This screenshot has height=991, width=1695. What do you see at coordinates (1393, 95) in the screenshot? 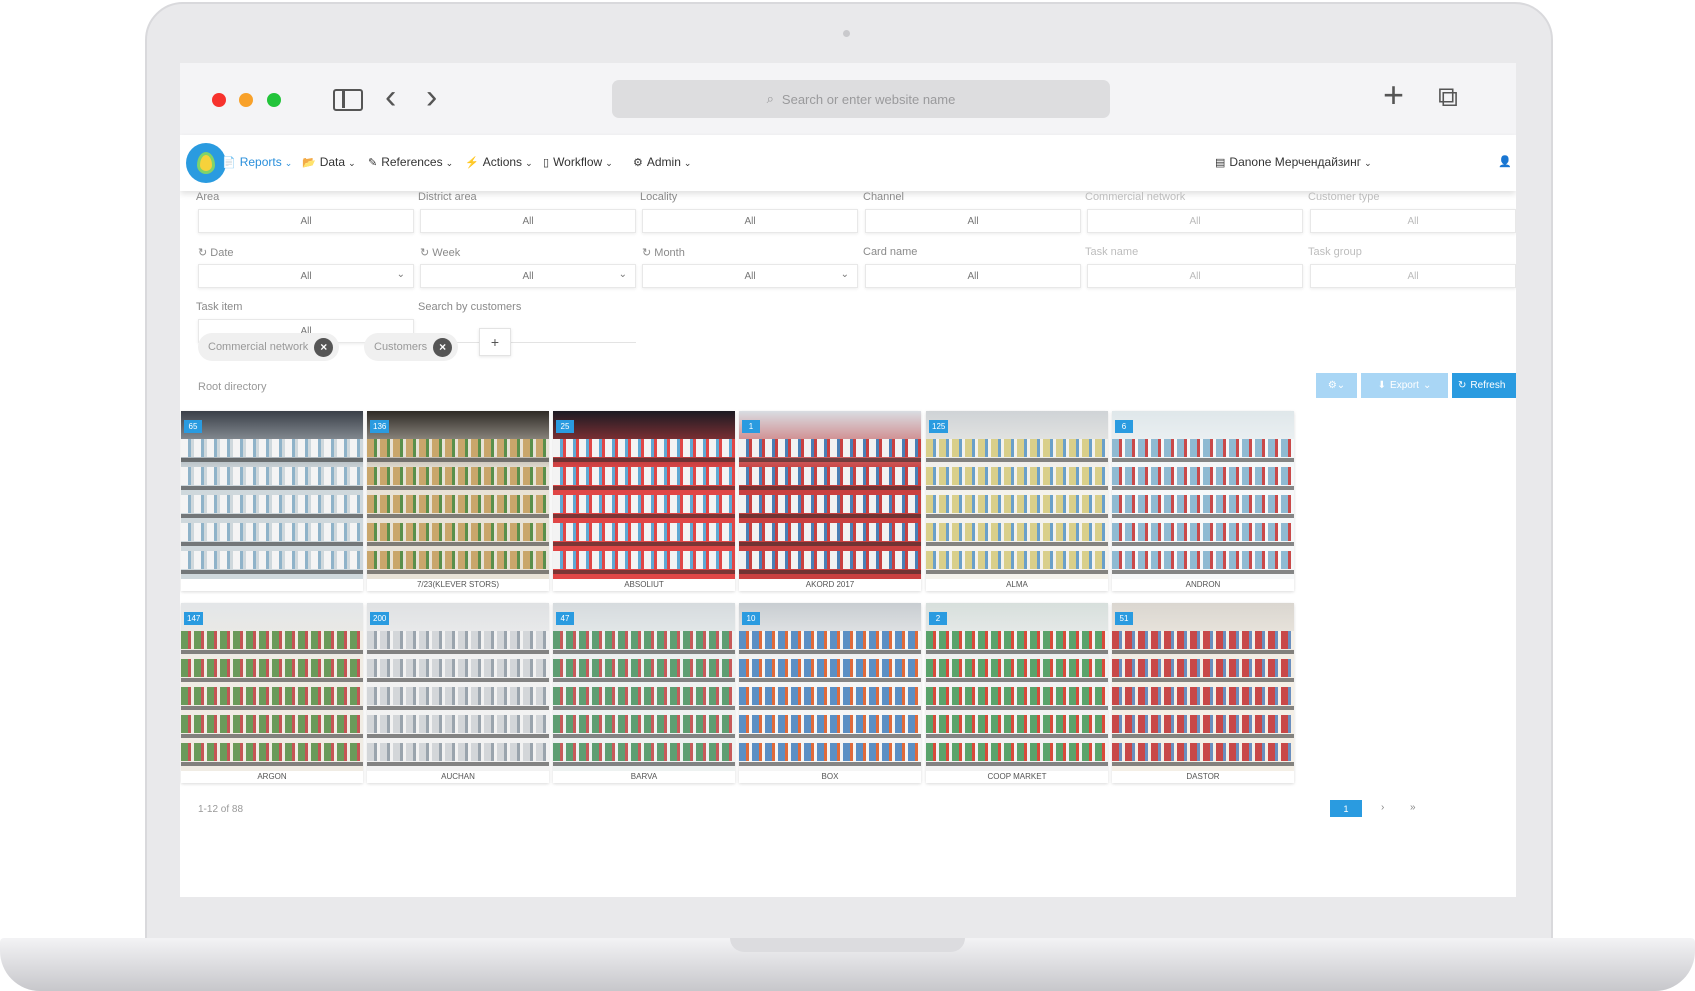
I see `new-tab-icon: +` at bounding box center [1393, 95].